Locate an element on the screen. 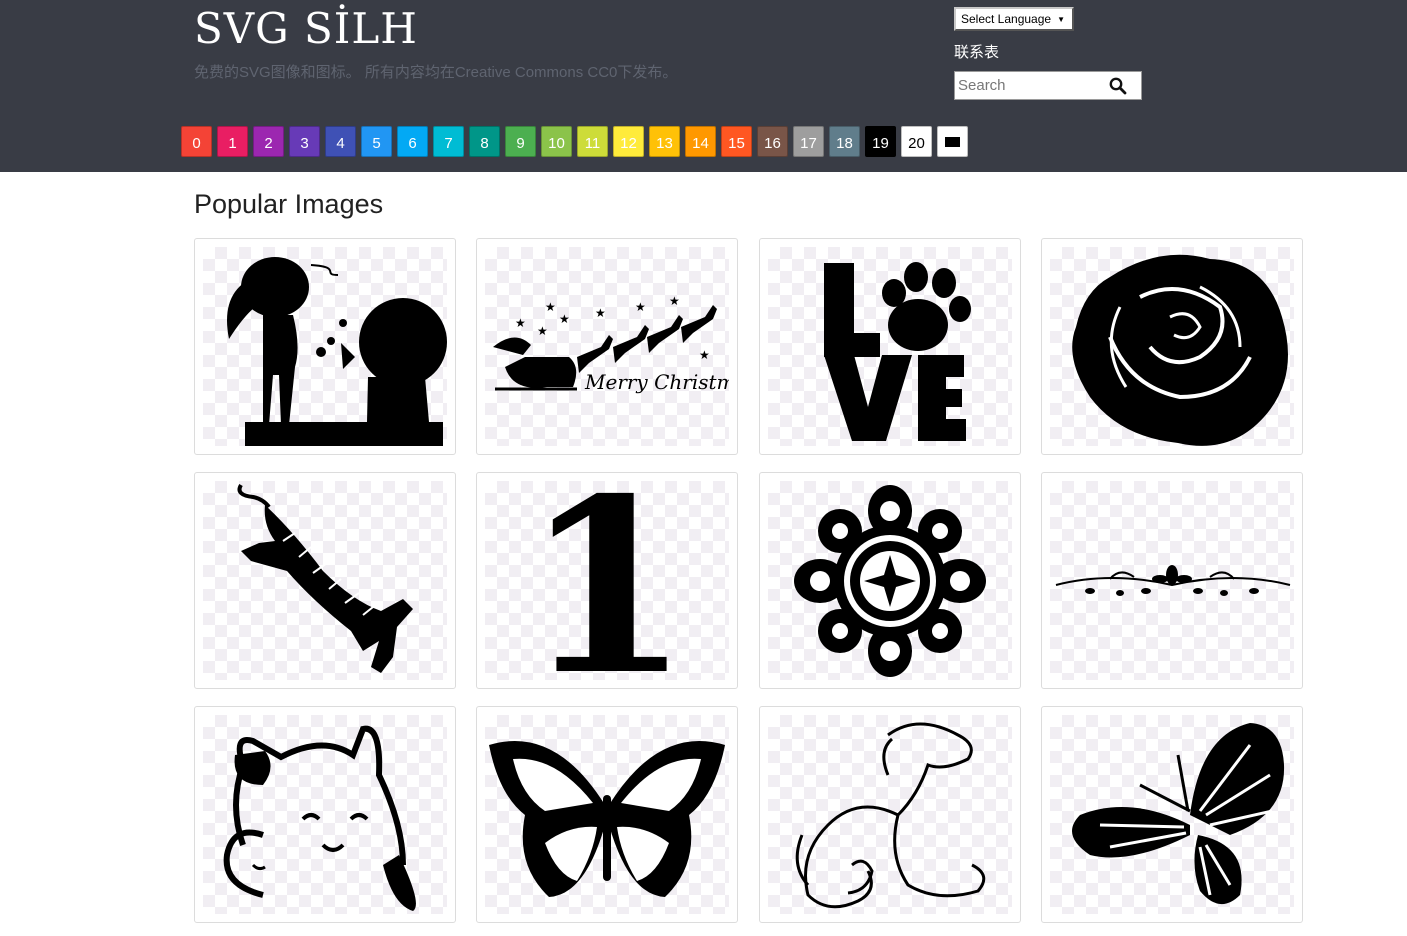  search-box is located at coordinates (1048, 85).